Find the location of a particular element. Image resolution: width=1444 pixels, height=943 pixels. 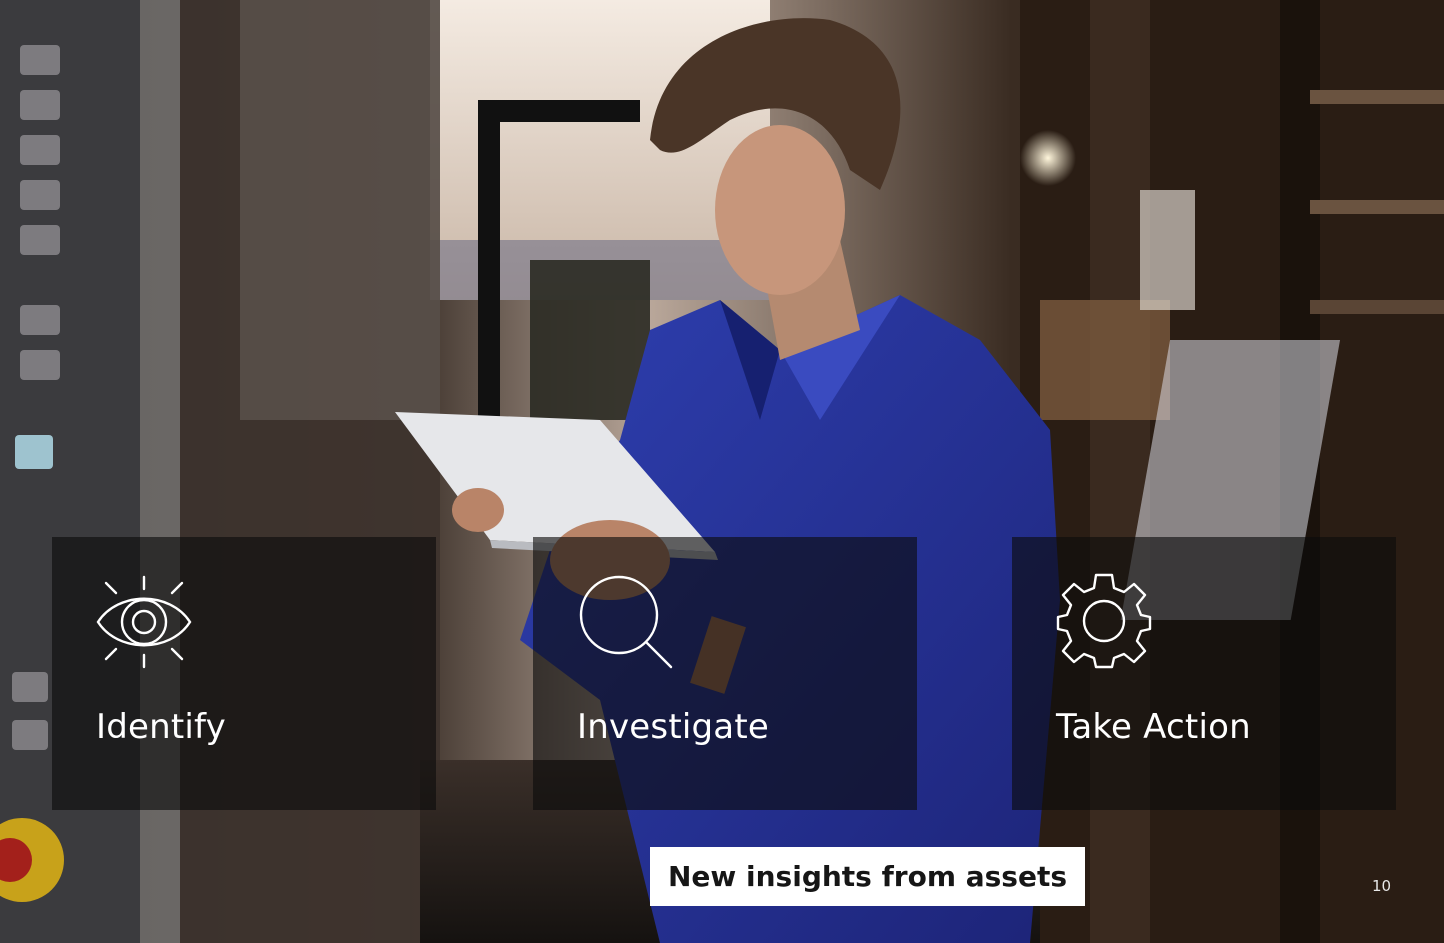

page-number: 10 is located at coordinates (1382, 886).